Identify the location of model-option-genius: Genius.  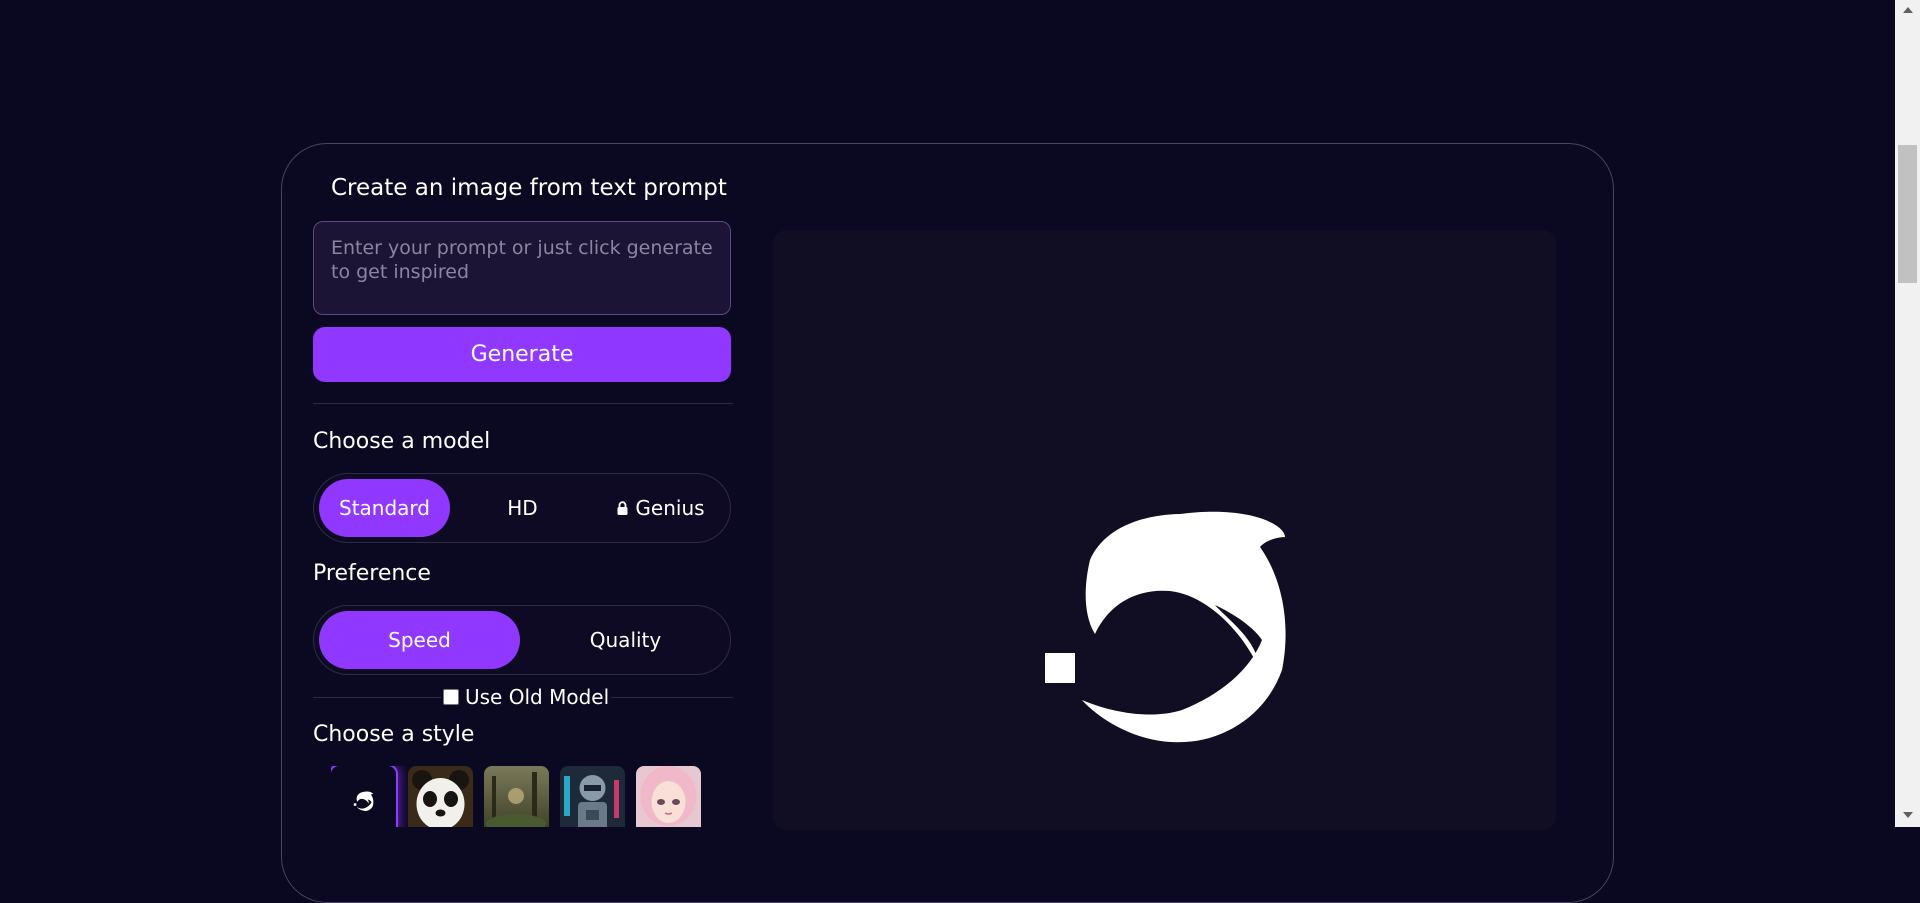
(660, 508).